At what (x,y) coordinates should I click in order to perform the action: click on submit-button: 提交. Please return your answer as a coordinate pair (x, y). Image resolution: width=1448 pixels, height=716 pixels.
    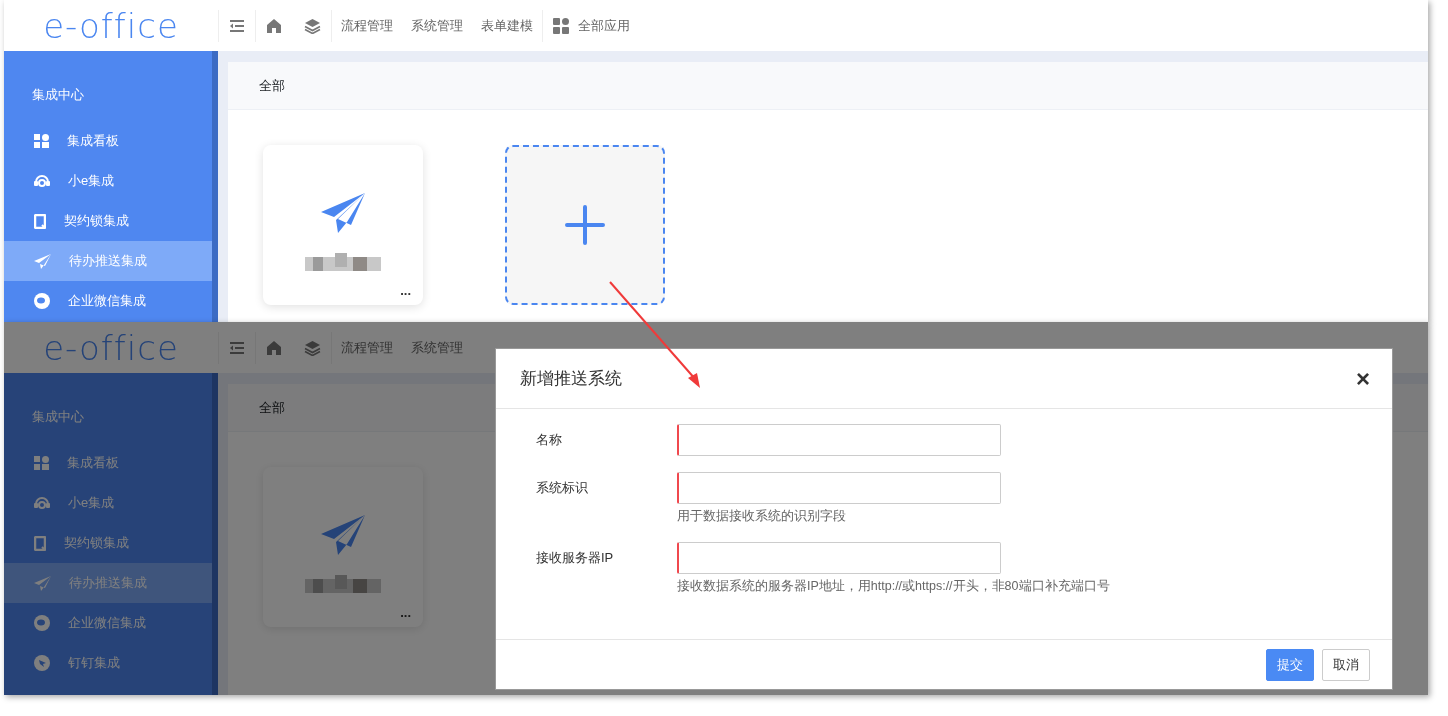
    Looking at the image, I should click on (1290, 664).